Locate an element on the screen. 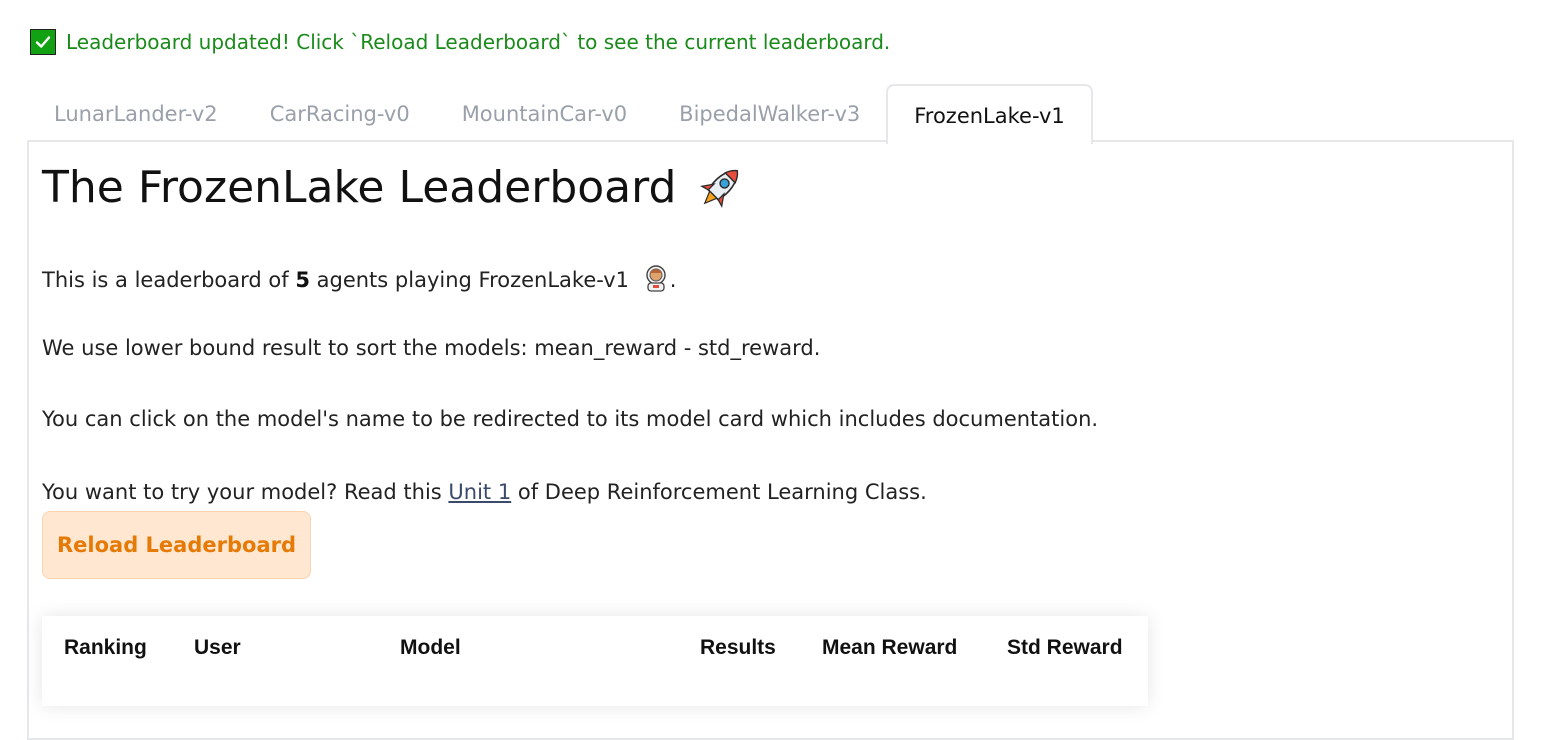 This screenshot has width=1560, height=740. reload-leaderboard-button: Reload Leaderboard is located at coordinates (176, 545).